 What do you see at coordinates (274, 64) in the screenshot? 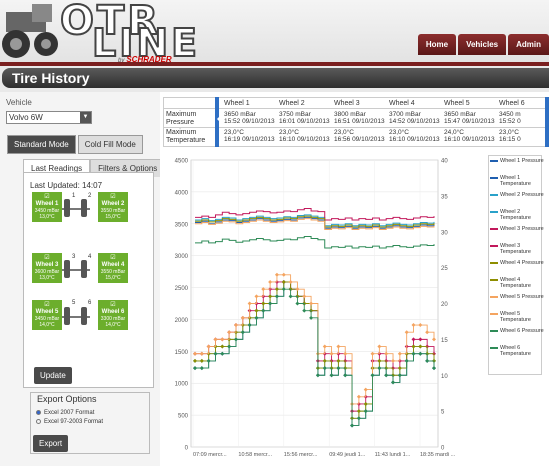
I see `header-divider` at bounding box center [274, 64].